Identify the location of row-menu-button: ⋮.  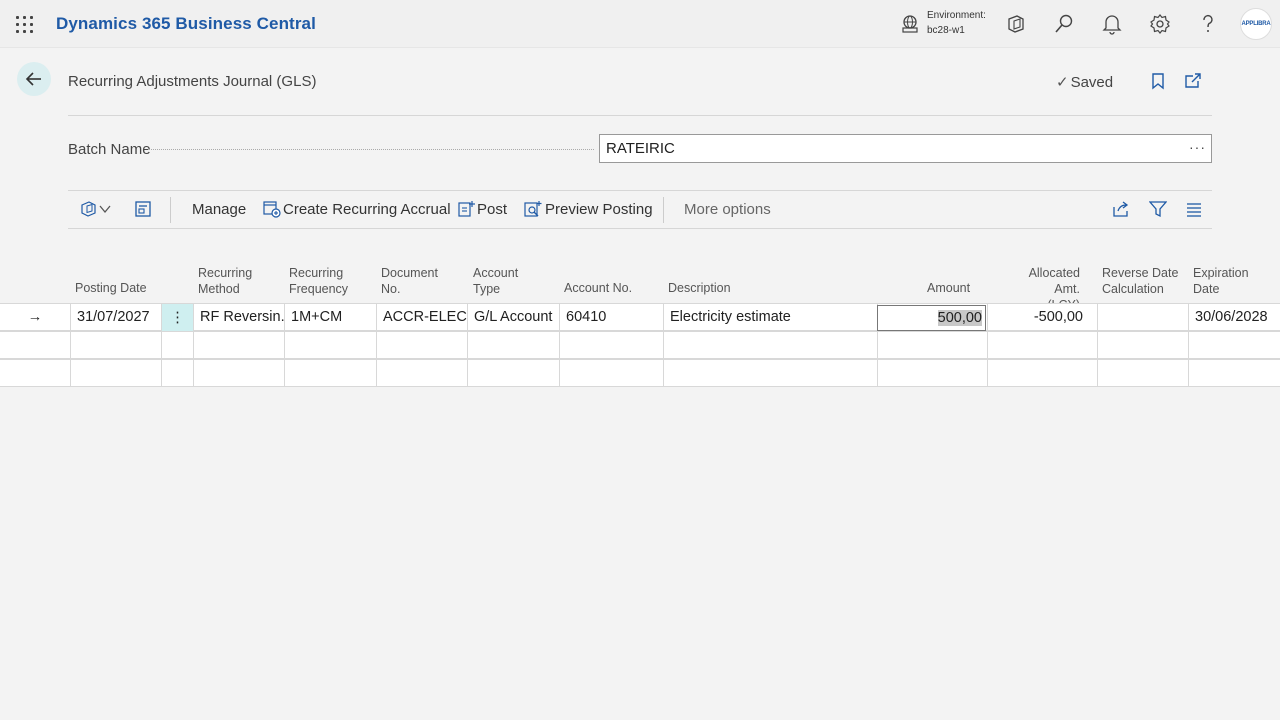
(177, 317).